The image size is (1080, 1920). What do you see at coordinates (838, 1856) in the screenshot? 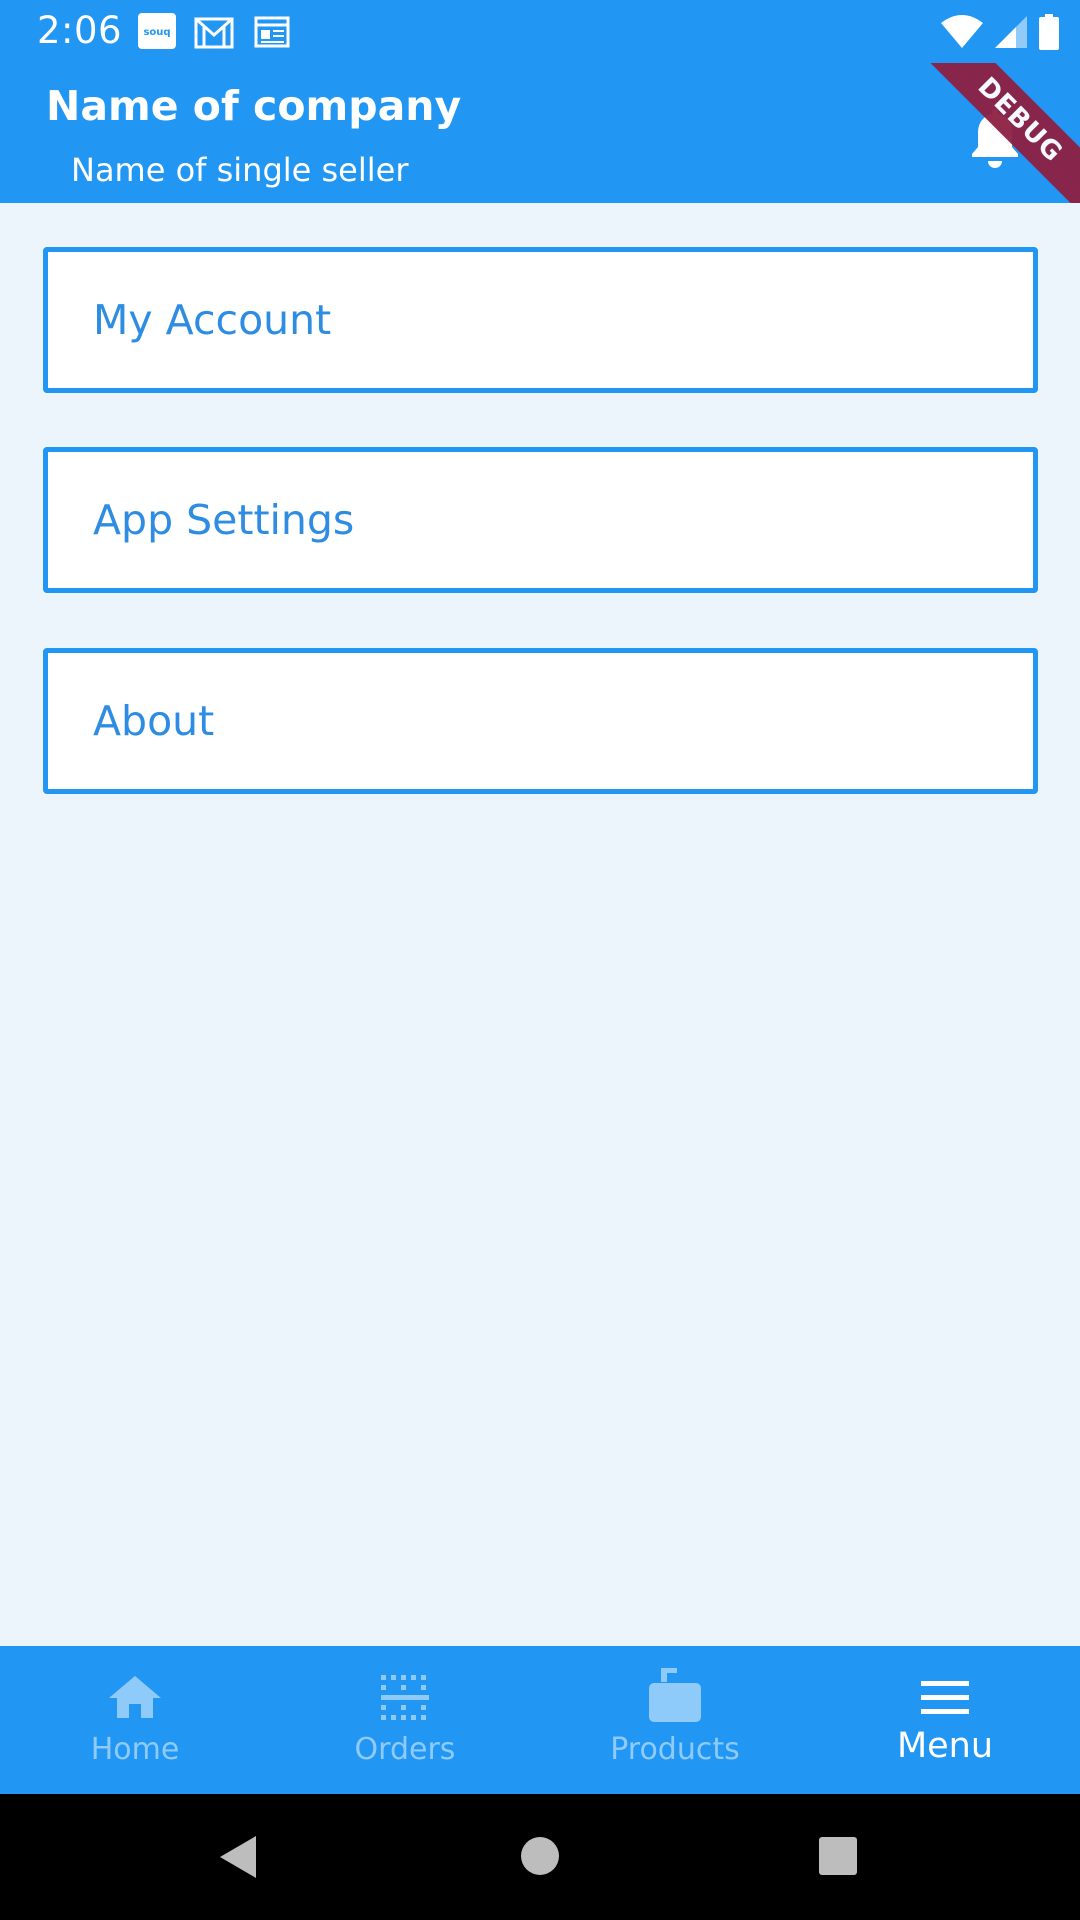
I see `recents-icon` at bounding box center [838, 1856].